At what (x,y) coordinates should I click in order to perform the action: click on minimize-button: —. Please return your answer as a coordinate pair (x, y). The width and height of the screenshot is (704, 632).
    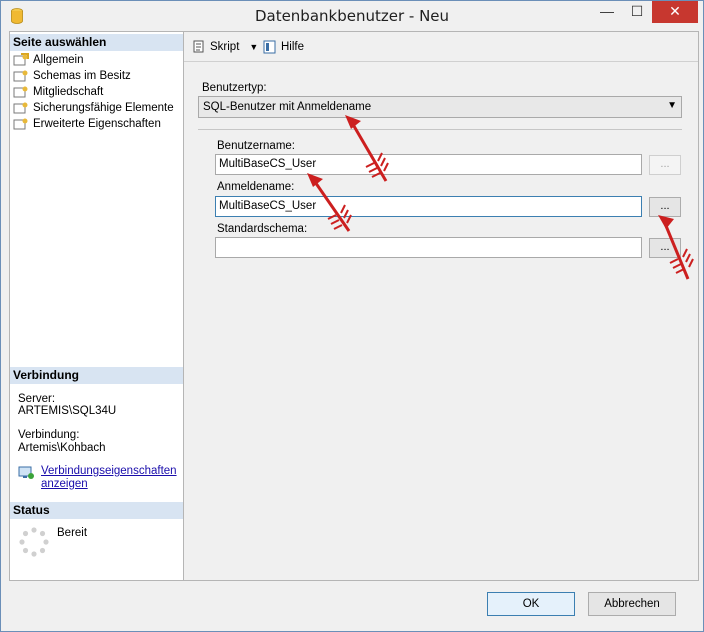
    Looking at the image, I should click on (607, 12).